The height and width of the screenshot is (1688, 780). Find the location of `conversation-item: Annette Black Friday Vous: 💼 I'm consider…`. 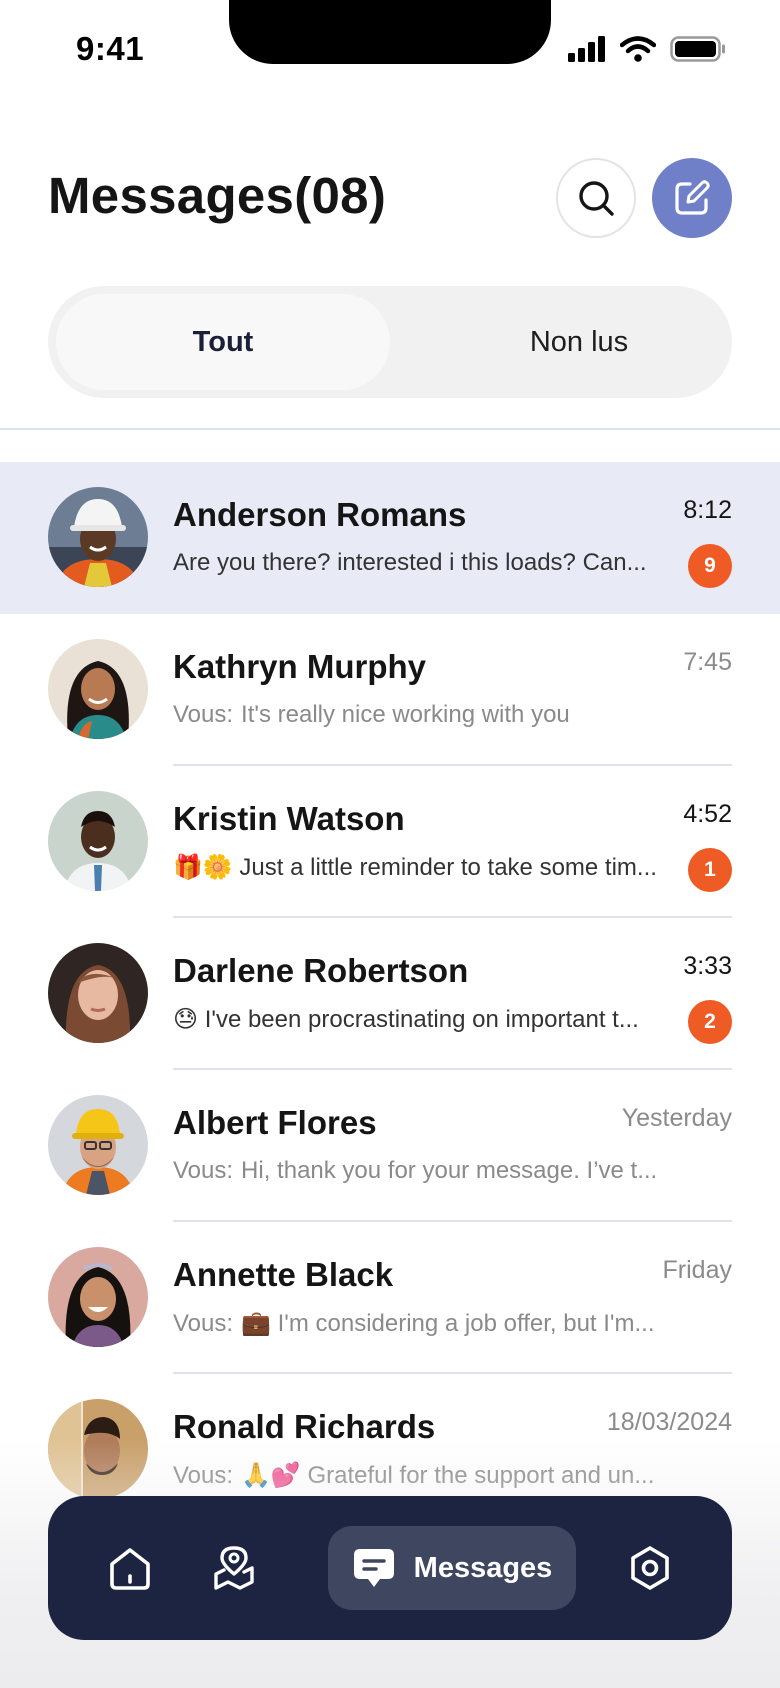

conversation-item: Annette Black Friday Vous: 💼 I'm consider… is located at coordinates (390, 1298).